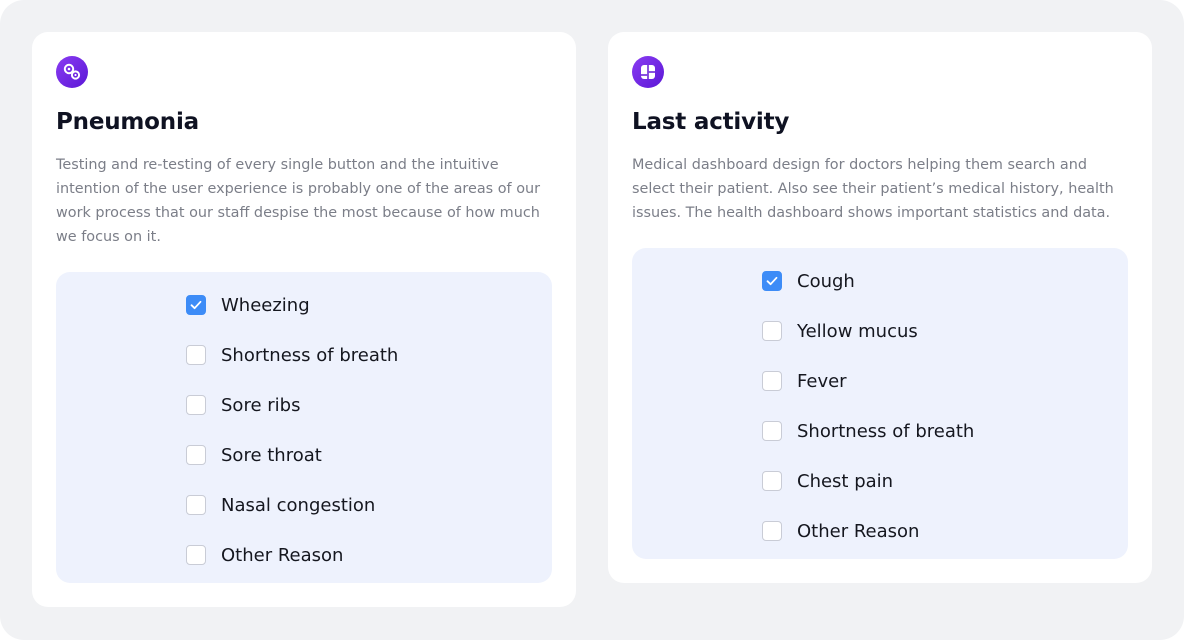  What do you see at coordinates (822, 381) in the screenshot?
I see `option-label: Fever` at bounding box center [822, 381].